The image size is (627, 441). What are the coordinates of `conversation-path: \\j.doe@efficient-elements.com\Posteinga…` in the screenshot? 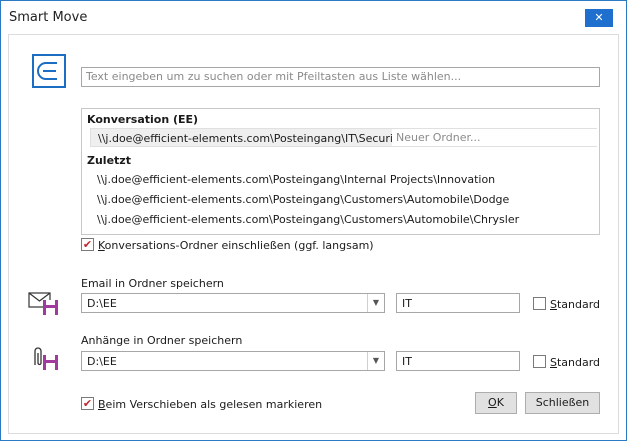 It's located at (253, 138).